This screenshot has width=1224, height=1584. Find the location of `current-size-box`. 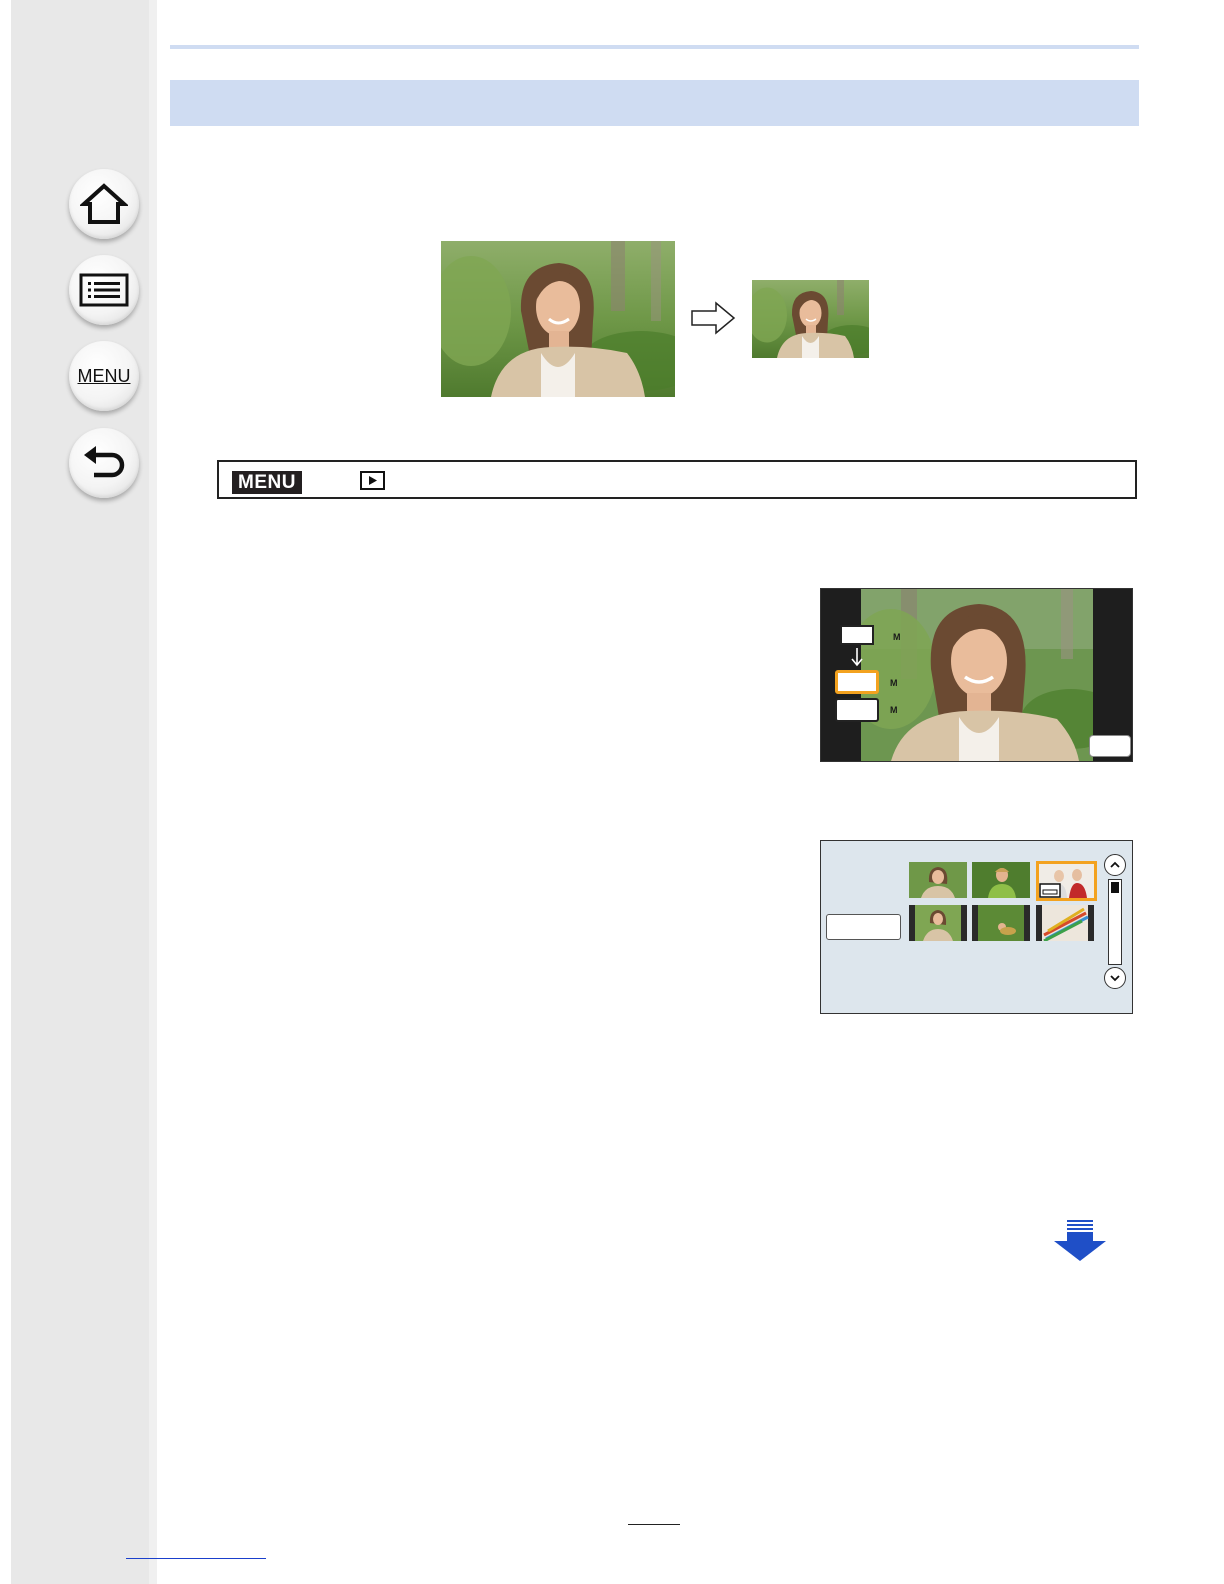

current-size-box is located at coordinates (857, 635).